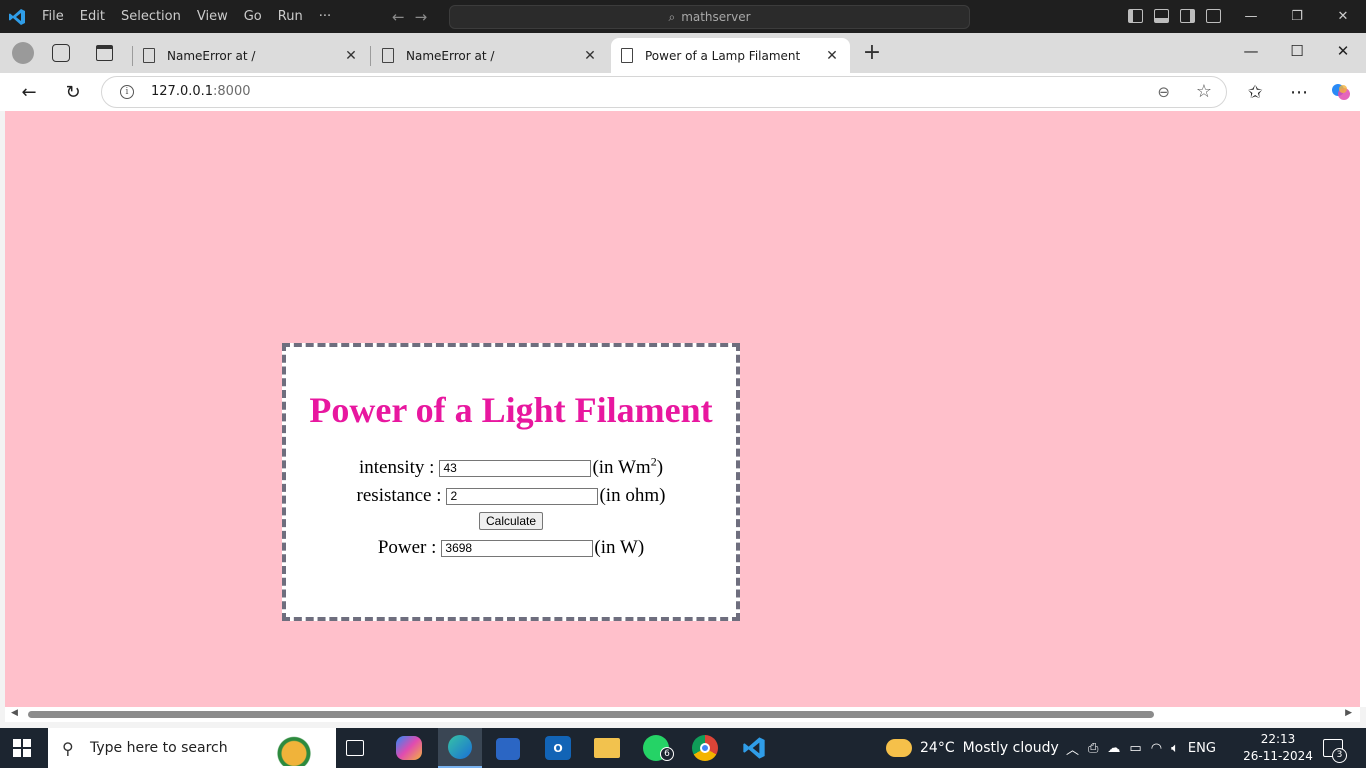 The width and height of the screenshot is (1366, 768). I want to click on menu-edit: Edit, so click(92, 16).